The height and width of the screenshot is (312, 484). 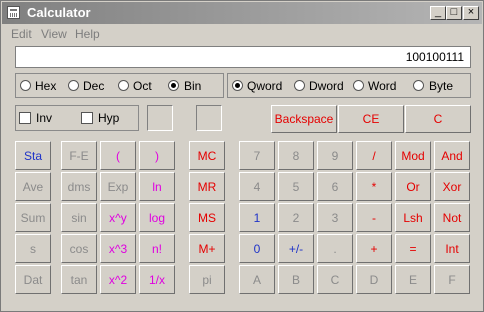 What do you see at coordinates (21, 34) in the screenshot?
I see `menu-edit: Edit` at bounding box center [21, 34].